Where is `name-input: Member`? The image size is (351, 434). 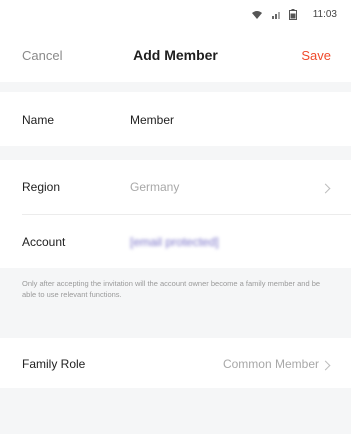 name-input: Member is located at coordinates (152, 120).